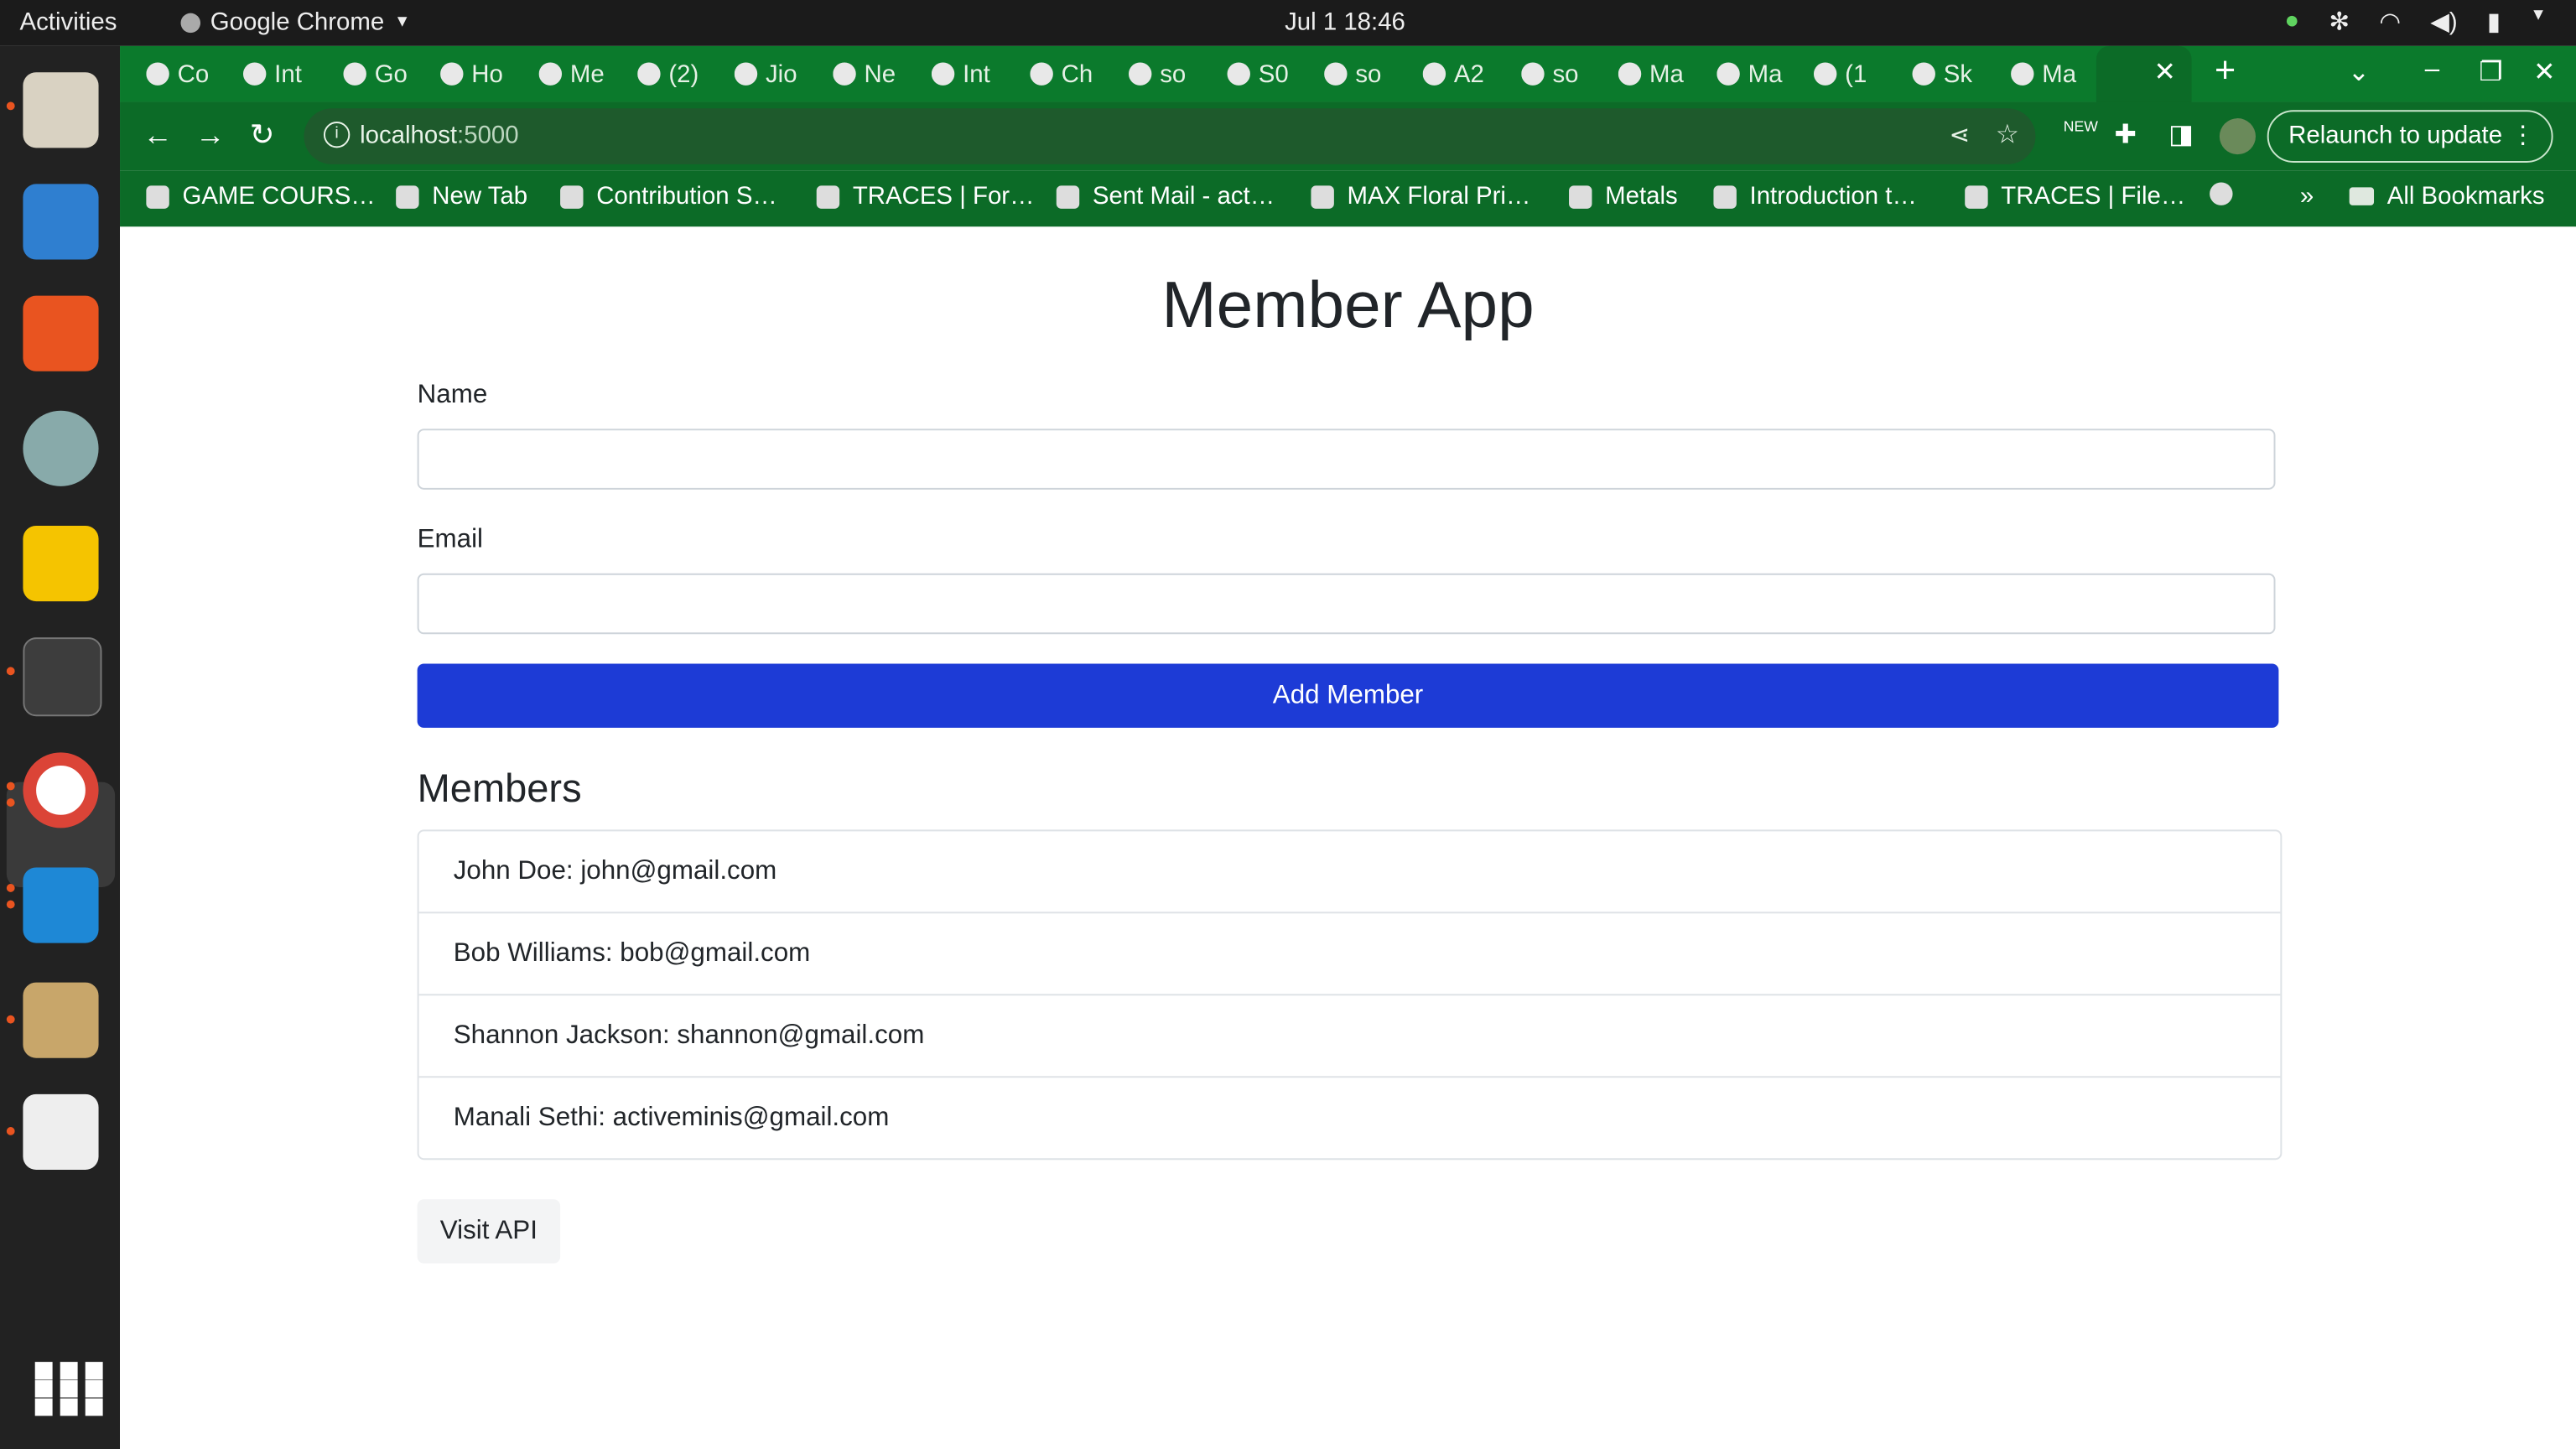 Image resolution: width=2576 pixels, height=1449 pixels. What do you see at coordinates (210, 135) in the screenshot?
I see `forward-icon: →` at bounding box center [210, 135].